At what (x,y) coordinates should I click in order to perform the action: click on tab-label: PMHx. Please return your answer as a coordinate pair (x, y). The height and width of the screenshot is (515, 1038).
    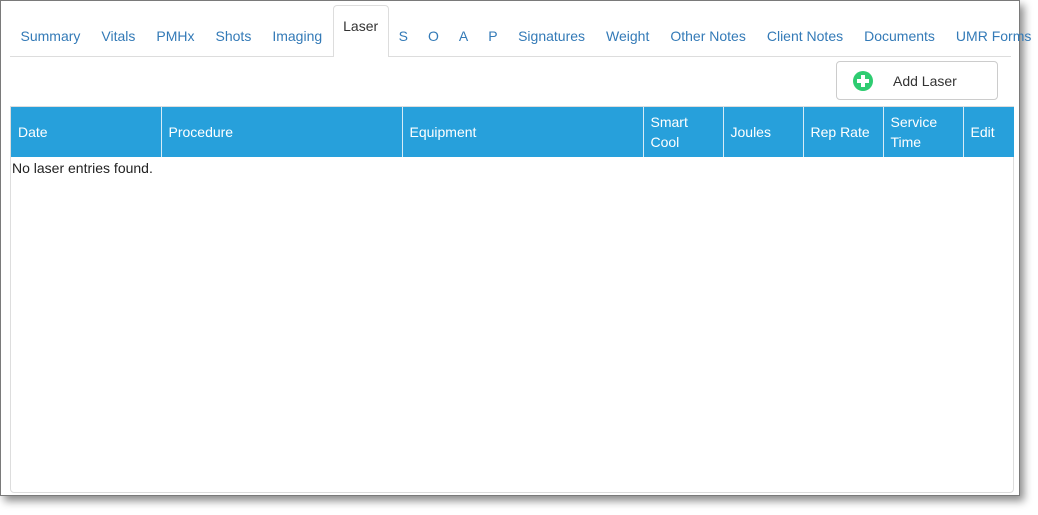
    Looking at the image, I should click on (175, 36).